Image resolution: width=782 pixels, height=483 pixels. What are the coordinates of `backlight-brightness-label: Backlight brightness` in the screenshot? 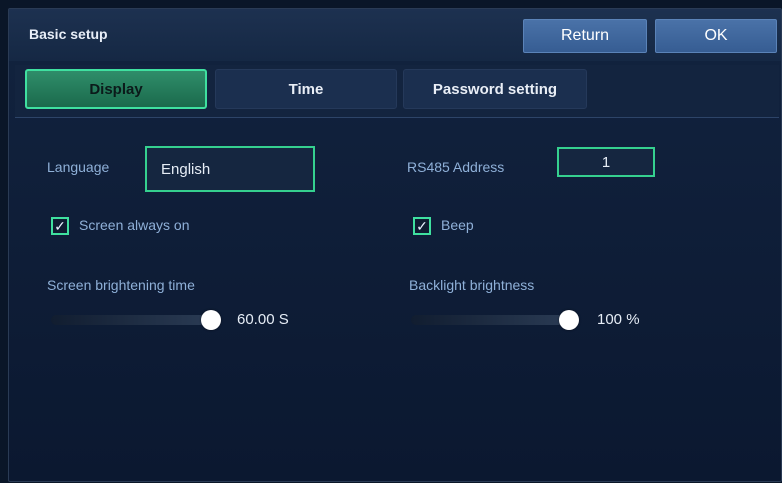 It's located at (472, 285).